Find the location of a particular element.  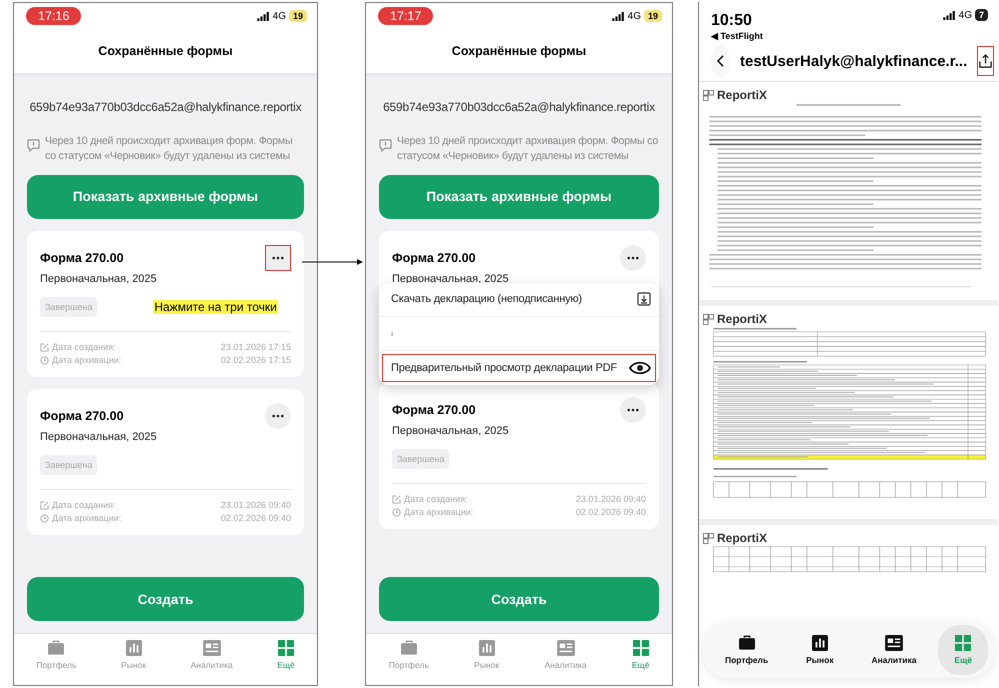

status-time: 10:50 is located at coordinates (731, 20).